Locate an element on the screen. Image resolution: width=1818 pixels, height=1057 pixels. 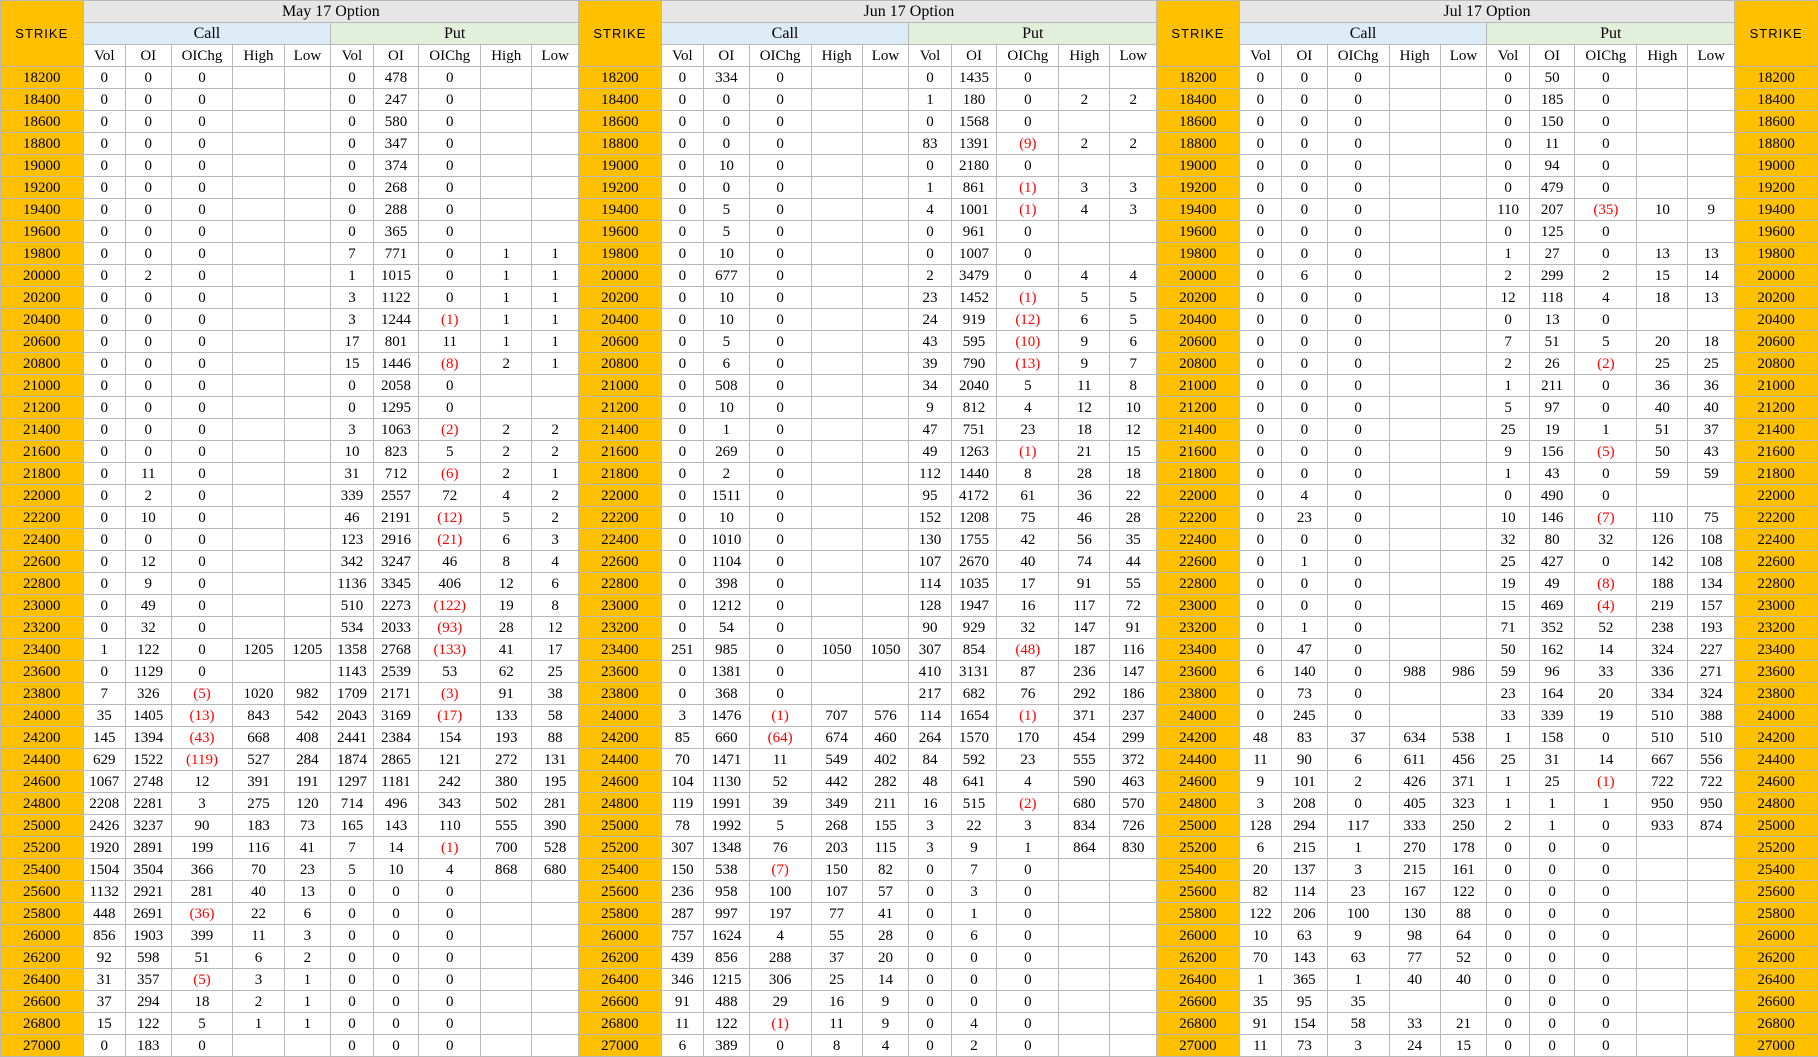
call-low-cell: 576 is located at coordinates (885, 715).